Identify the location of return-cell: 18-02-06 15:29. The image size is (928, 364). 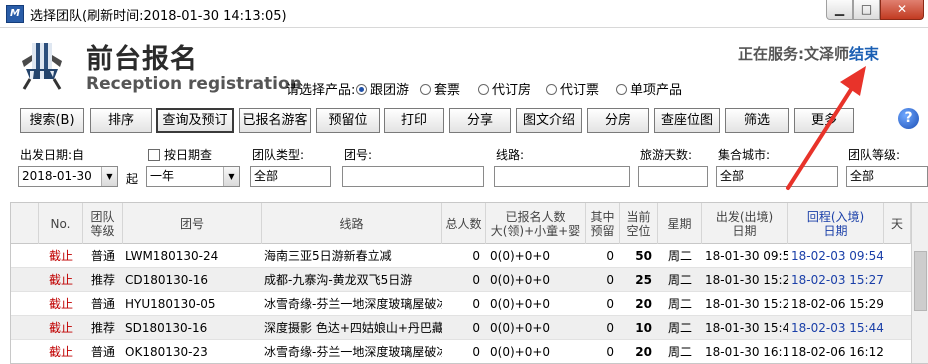
(837, 304).